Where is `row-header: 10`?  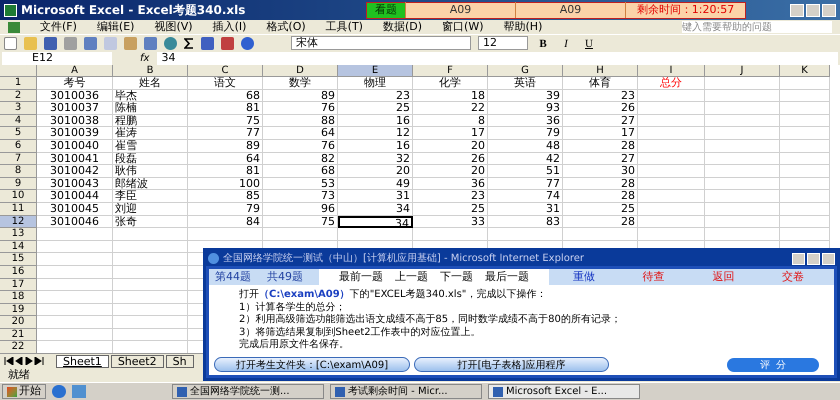 row-header: 10 is located at coordinates (18, 196).